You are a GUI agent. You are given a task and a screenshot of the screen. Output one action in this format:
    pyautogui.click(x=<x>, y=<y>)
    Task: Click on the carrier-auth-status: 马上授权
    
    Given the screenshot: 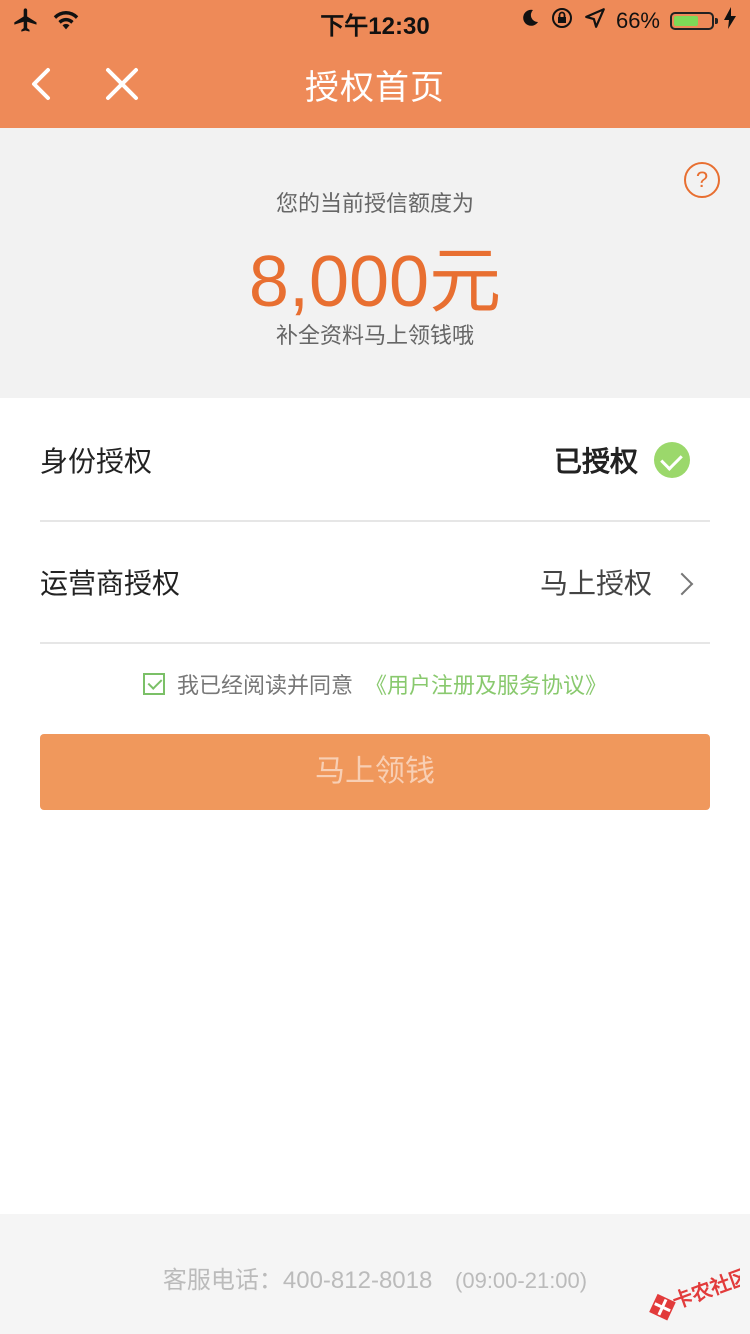 What is the action you would take?
    pyautogui.click(x=616, y=582)
    